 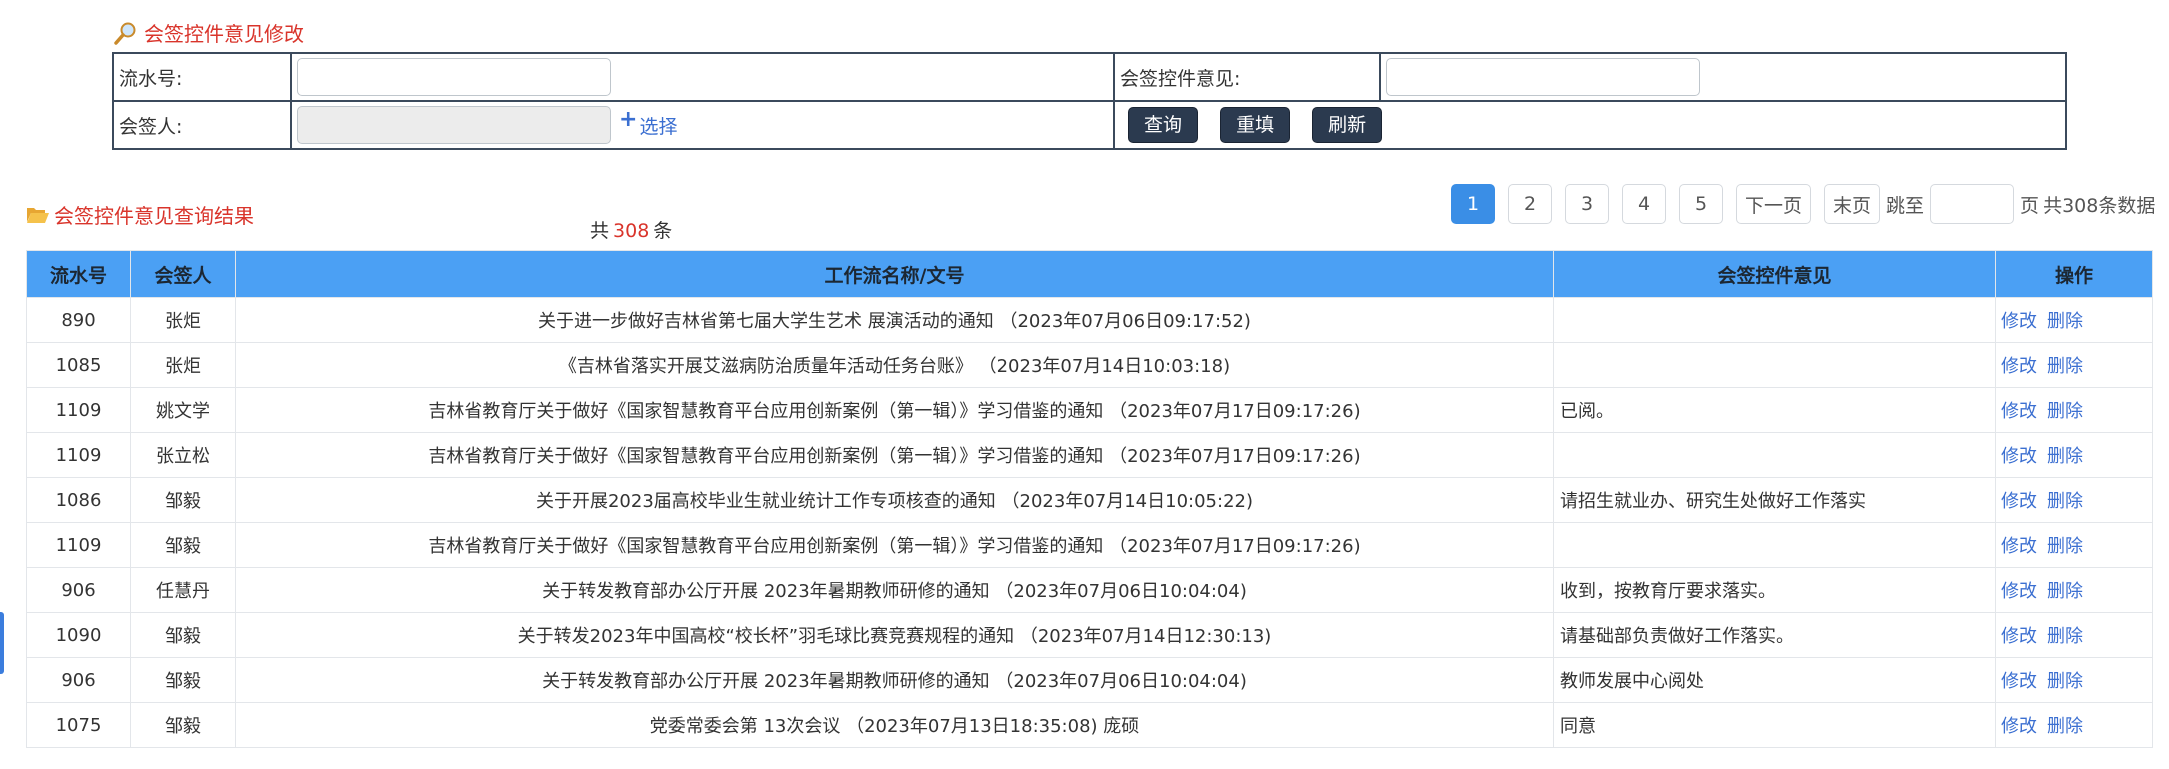 What do you see at coordinates (38, 215) in the screenshot?
I see `folder-open-icon` at bounding box center [38, 215].